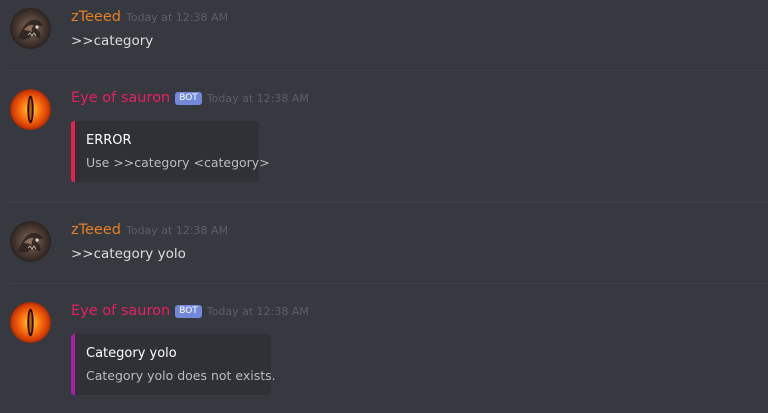  Describe the element at coordinates (112, 41) in the screenshot. I see `message-content: >>category` at that location.